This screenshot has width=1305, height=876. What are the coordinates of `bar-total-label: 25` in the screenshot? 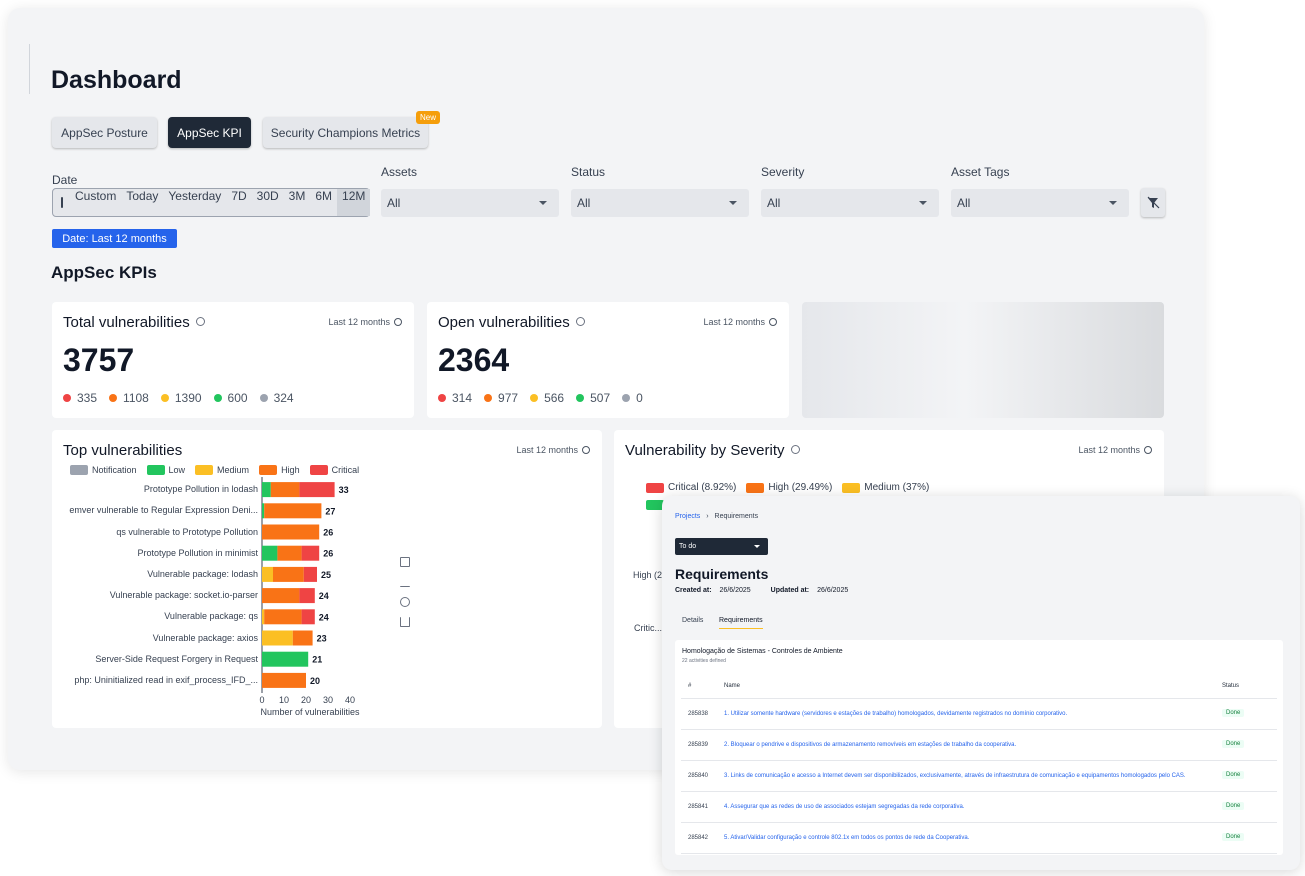 It's located at (326, 575).